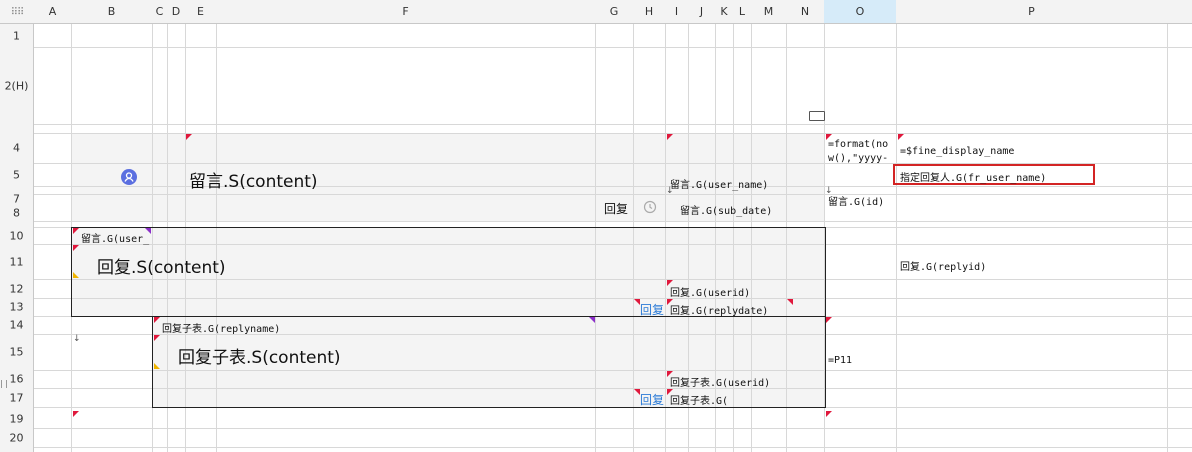  What do you see at coordinates (405, 12) in the screenshot?
I see `column-header-f: F` at bounding box center [405, 12].